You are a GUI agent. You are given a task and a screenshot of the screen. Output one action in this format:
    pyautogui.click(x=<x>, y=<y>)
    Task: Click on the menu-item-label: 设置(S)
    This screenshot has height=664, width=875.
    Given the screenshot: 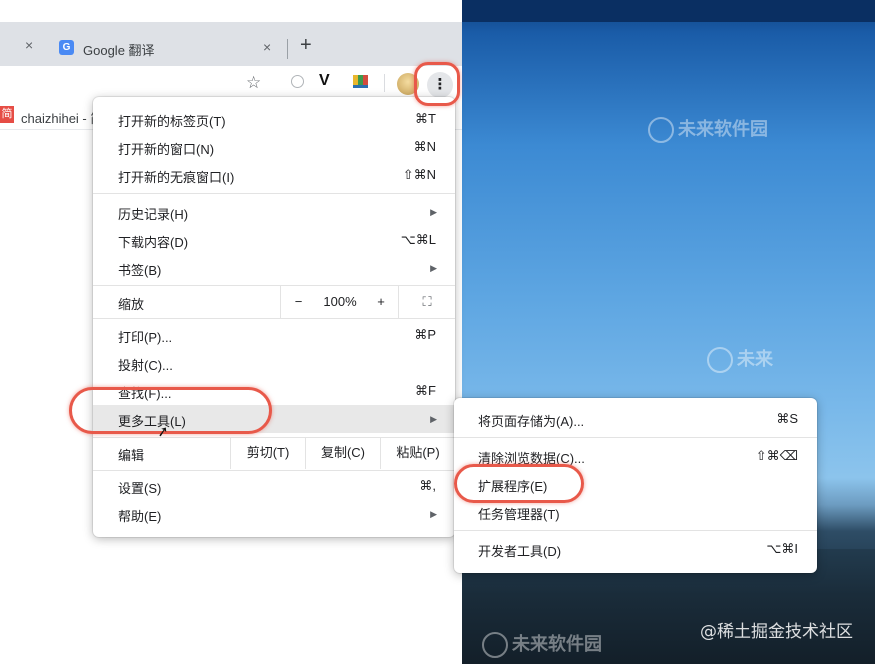 What is the action you would take?
    pyautogui.click(x=140, y=488)
    